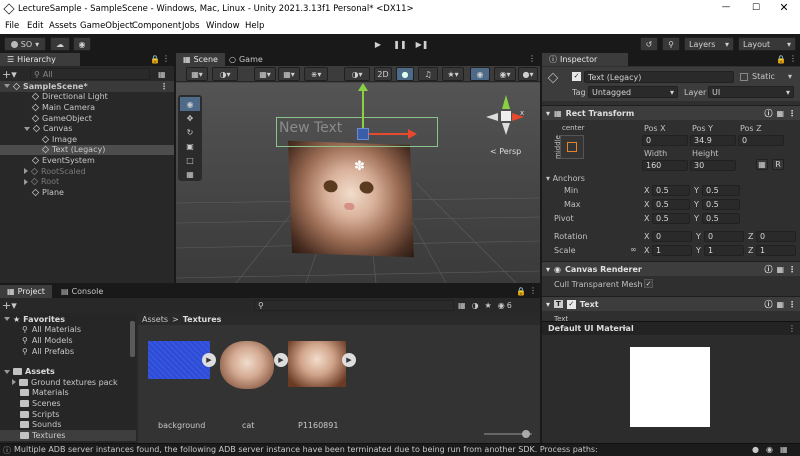 The width and height of the screenshot is (800, 456). Describe the element at coordinates (68, 403) in the screenshot. I see `list-item: Scenes` at that location.